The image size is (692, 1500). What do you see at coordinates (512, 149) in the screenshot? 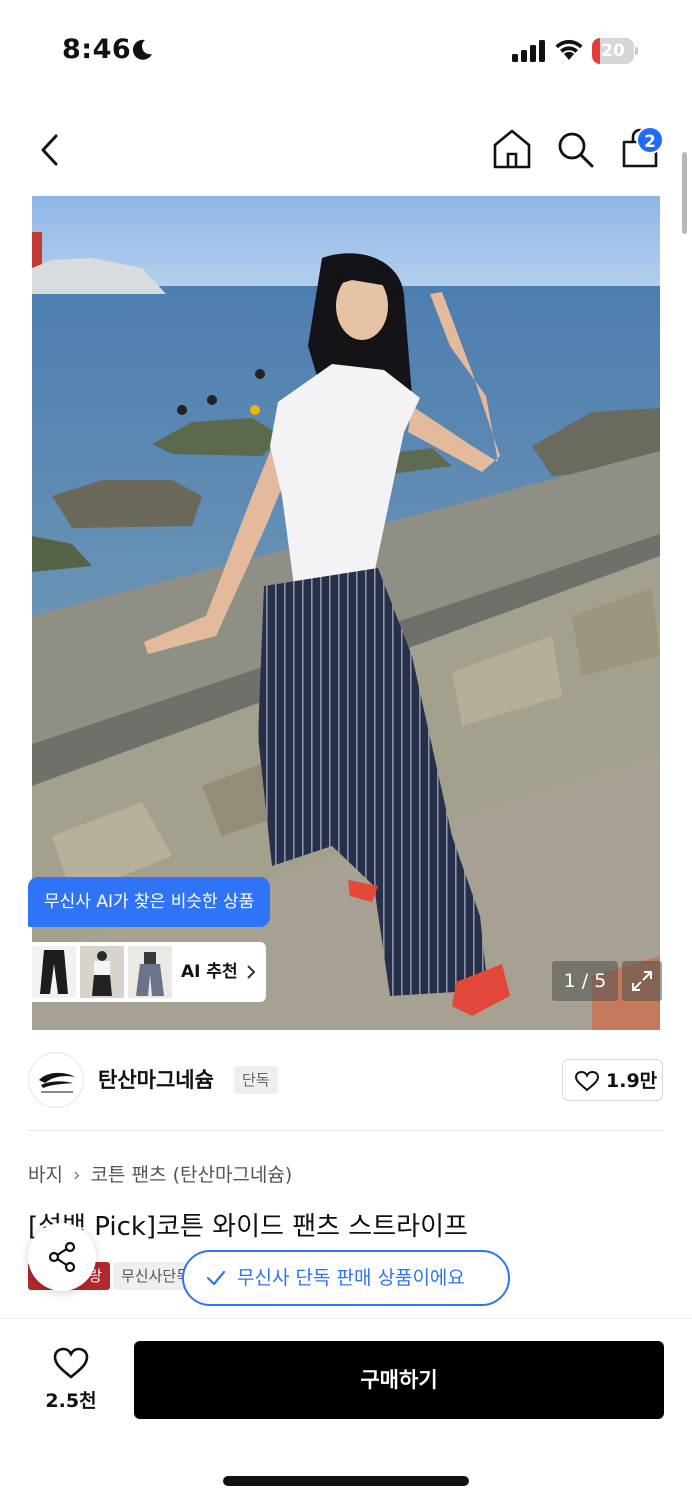
I see `home-icon` at bounding box center [512, 149].